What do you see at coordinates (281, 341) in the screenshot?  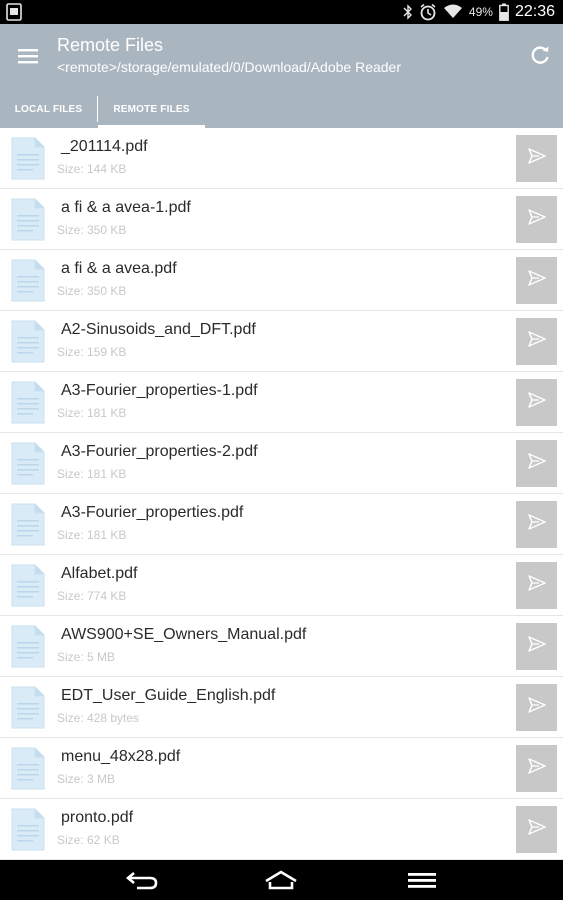 I see `file-row: A2-Sinusoids_and_DFT.pdf Size: 159 KB` at bounding box center [281, 341].